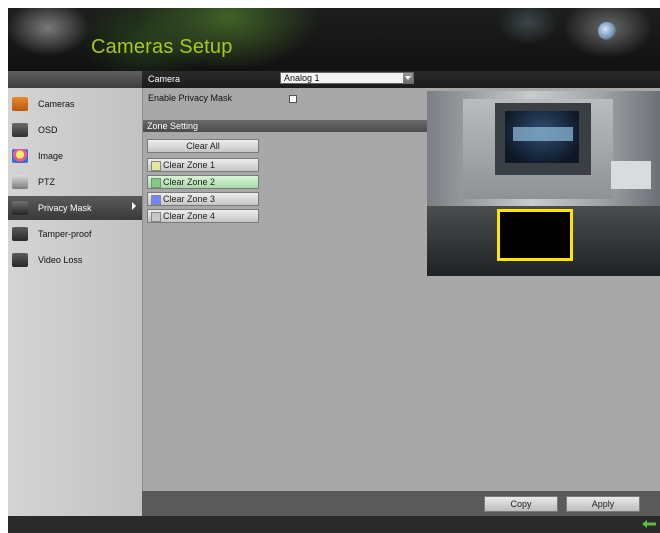 Image resolution: width=660 pixels, height=533 pixels. Describe the element at coordinates (603, 504) in the screenshot. I see `apply-button: Apply` at that location.